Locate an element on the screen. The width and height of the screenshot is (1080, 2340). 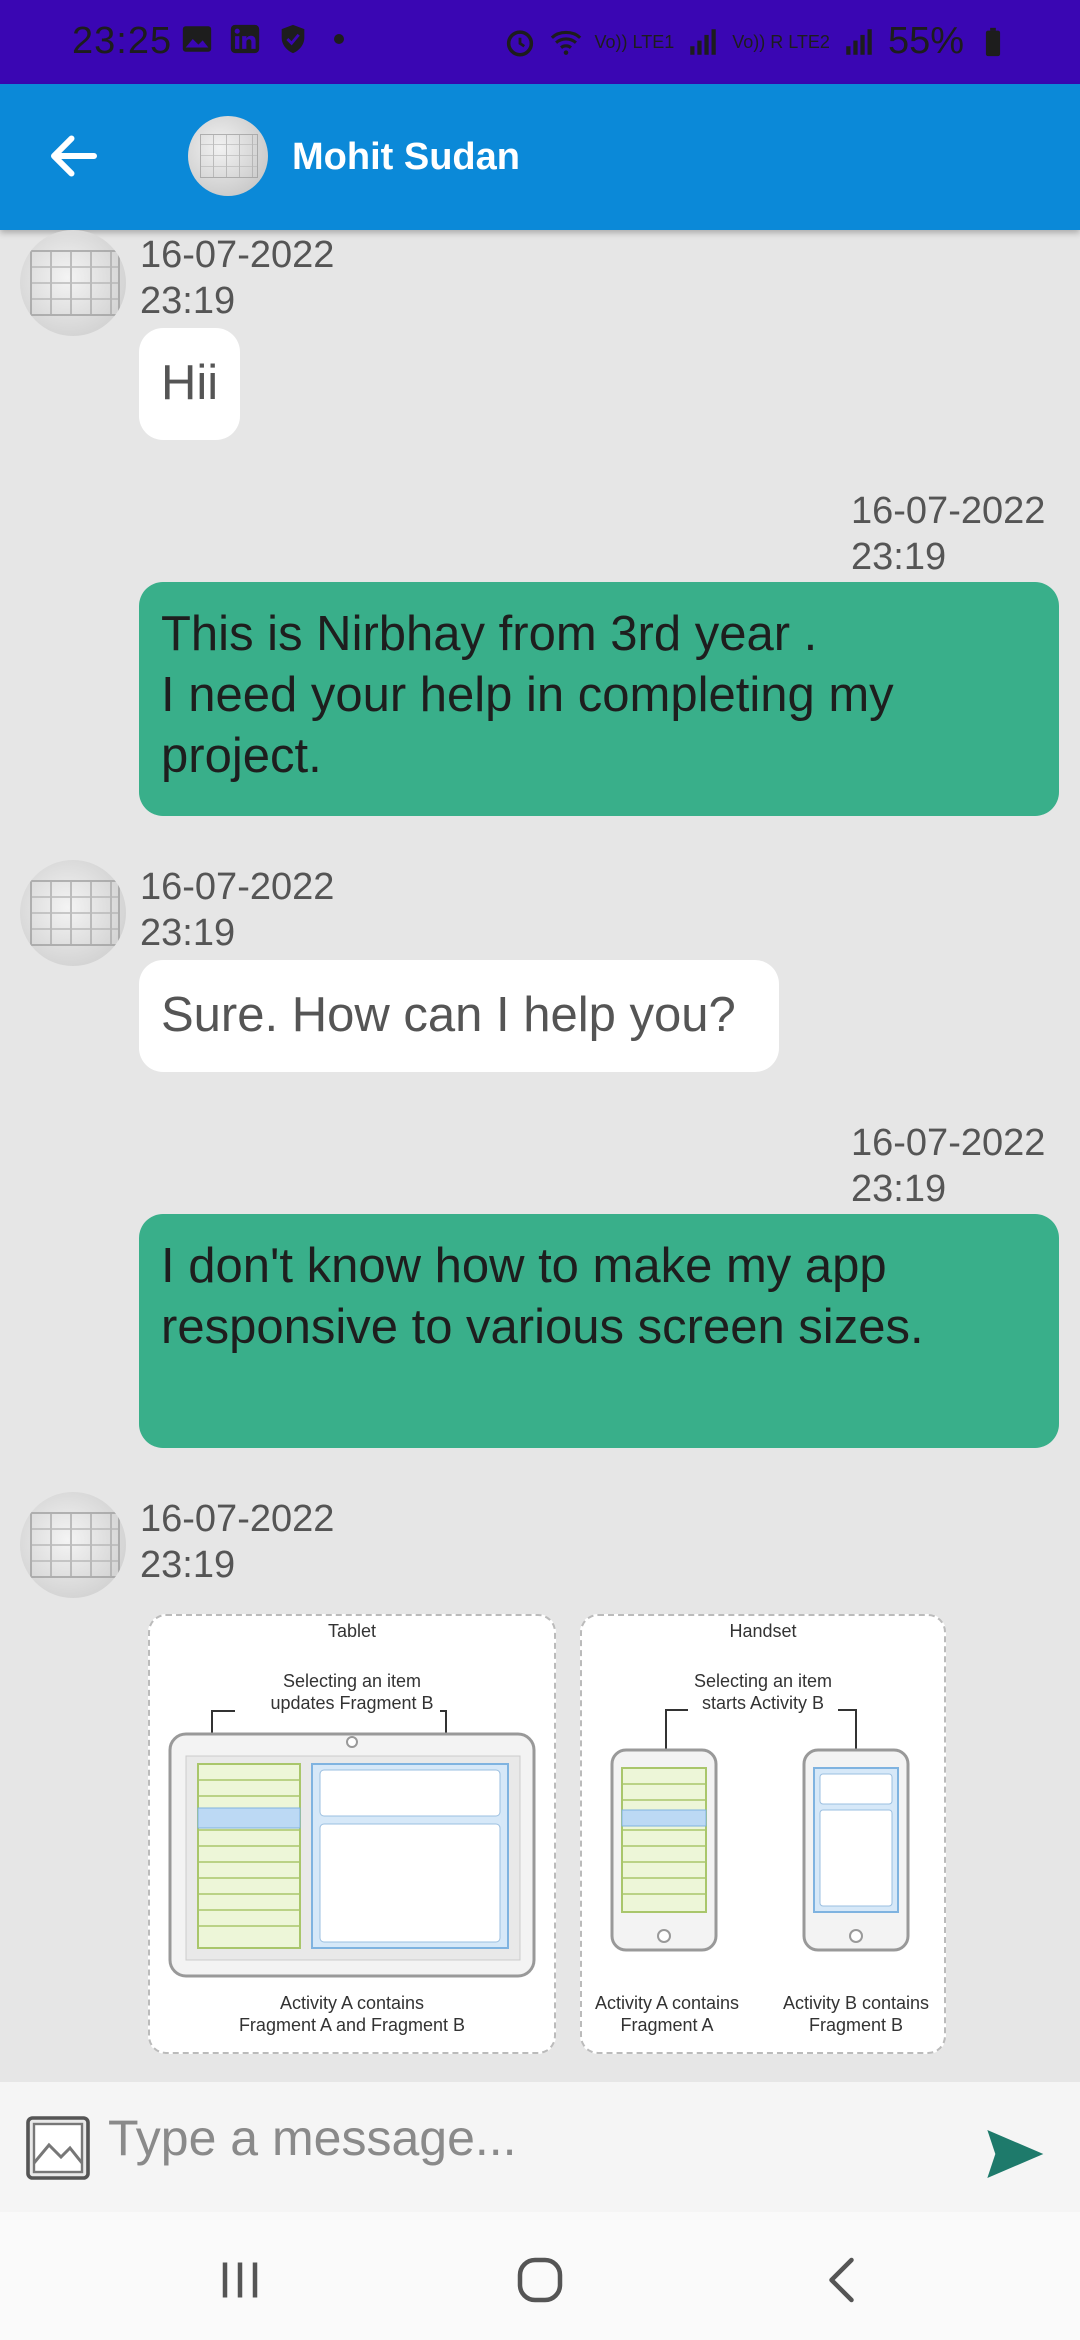
contact-avatar is located at coordinates (228, 156).